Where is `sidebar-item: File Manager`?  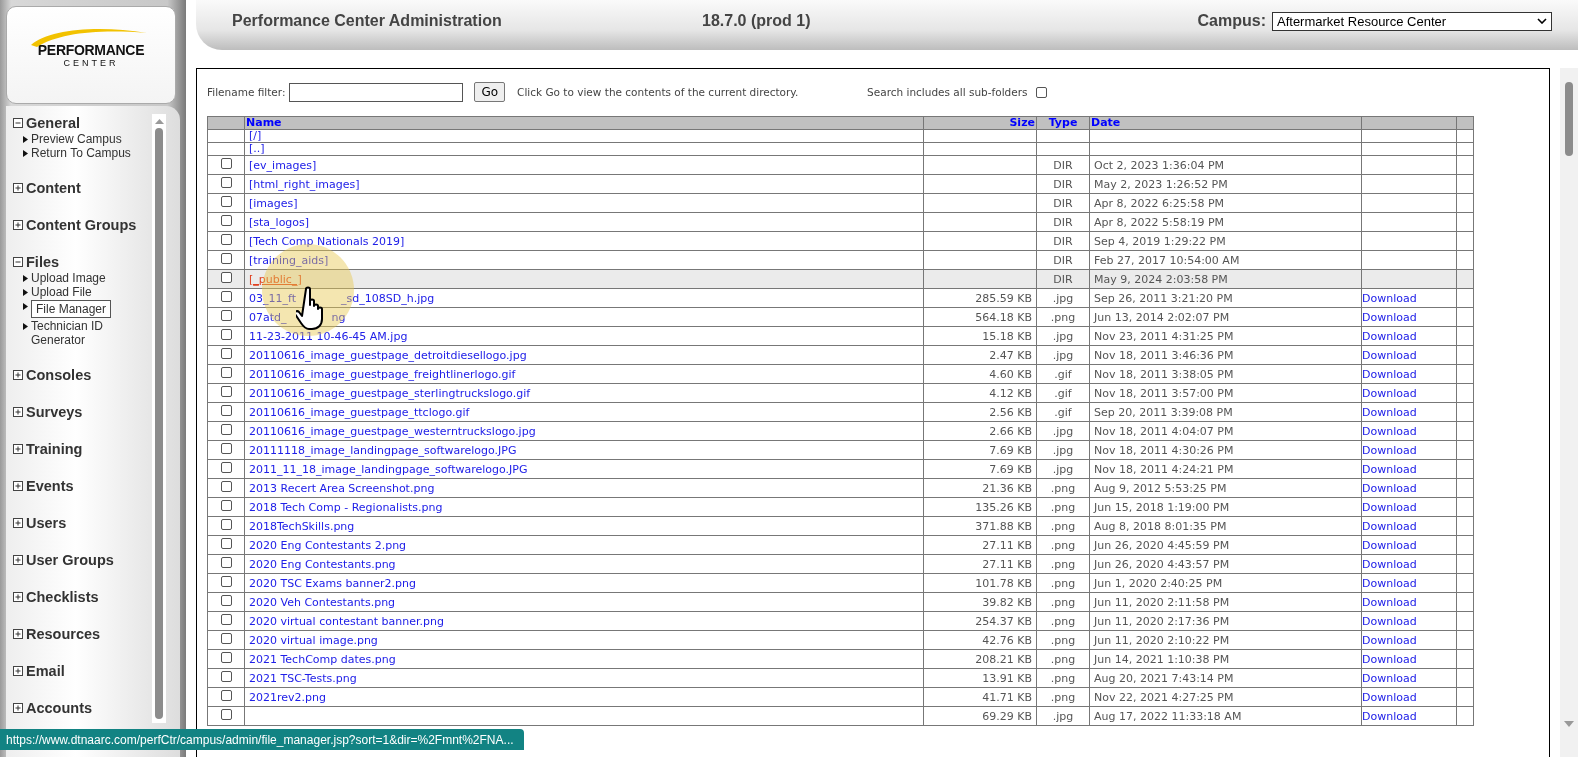 sidebar-item: File Manager is located at coordinates (71, 309).